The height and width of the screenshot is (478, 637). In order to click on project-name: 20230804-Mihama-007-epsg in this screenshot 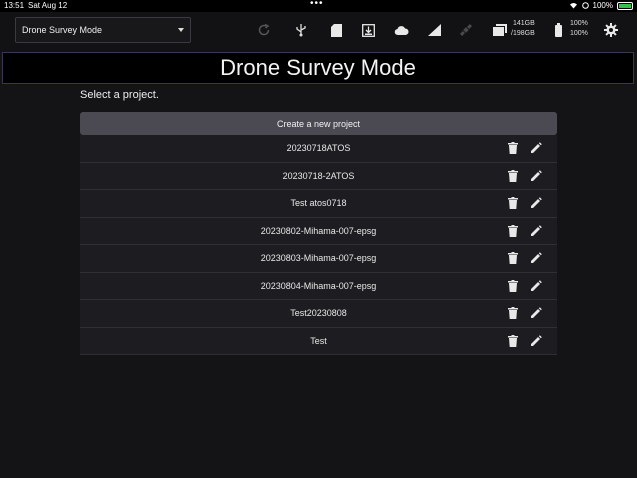, I will do `click(318, 285)`.